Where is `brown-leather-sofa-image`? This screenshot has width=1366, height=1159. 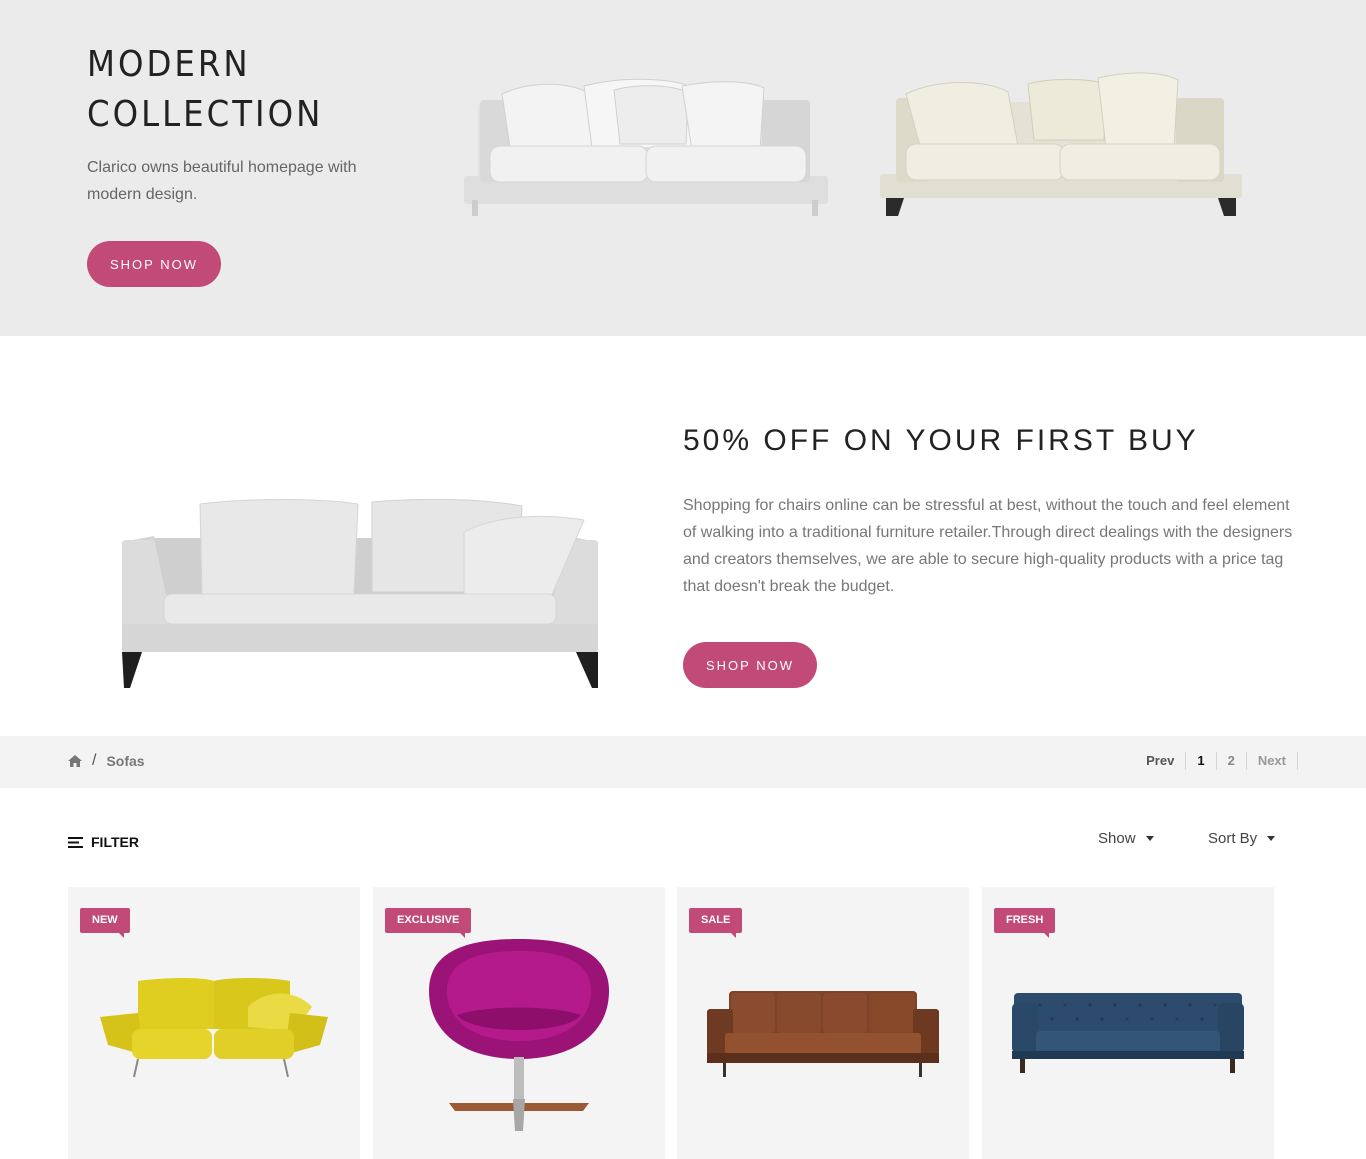 brown-leather-sofa-image is located at coordinates (823, 1034).